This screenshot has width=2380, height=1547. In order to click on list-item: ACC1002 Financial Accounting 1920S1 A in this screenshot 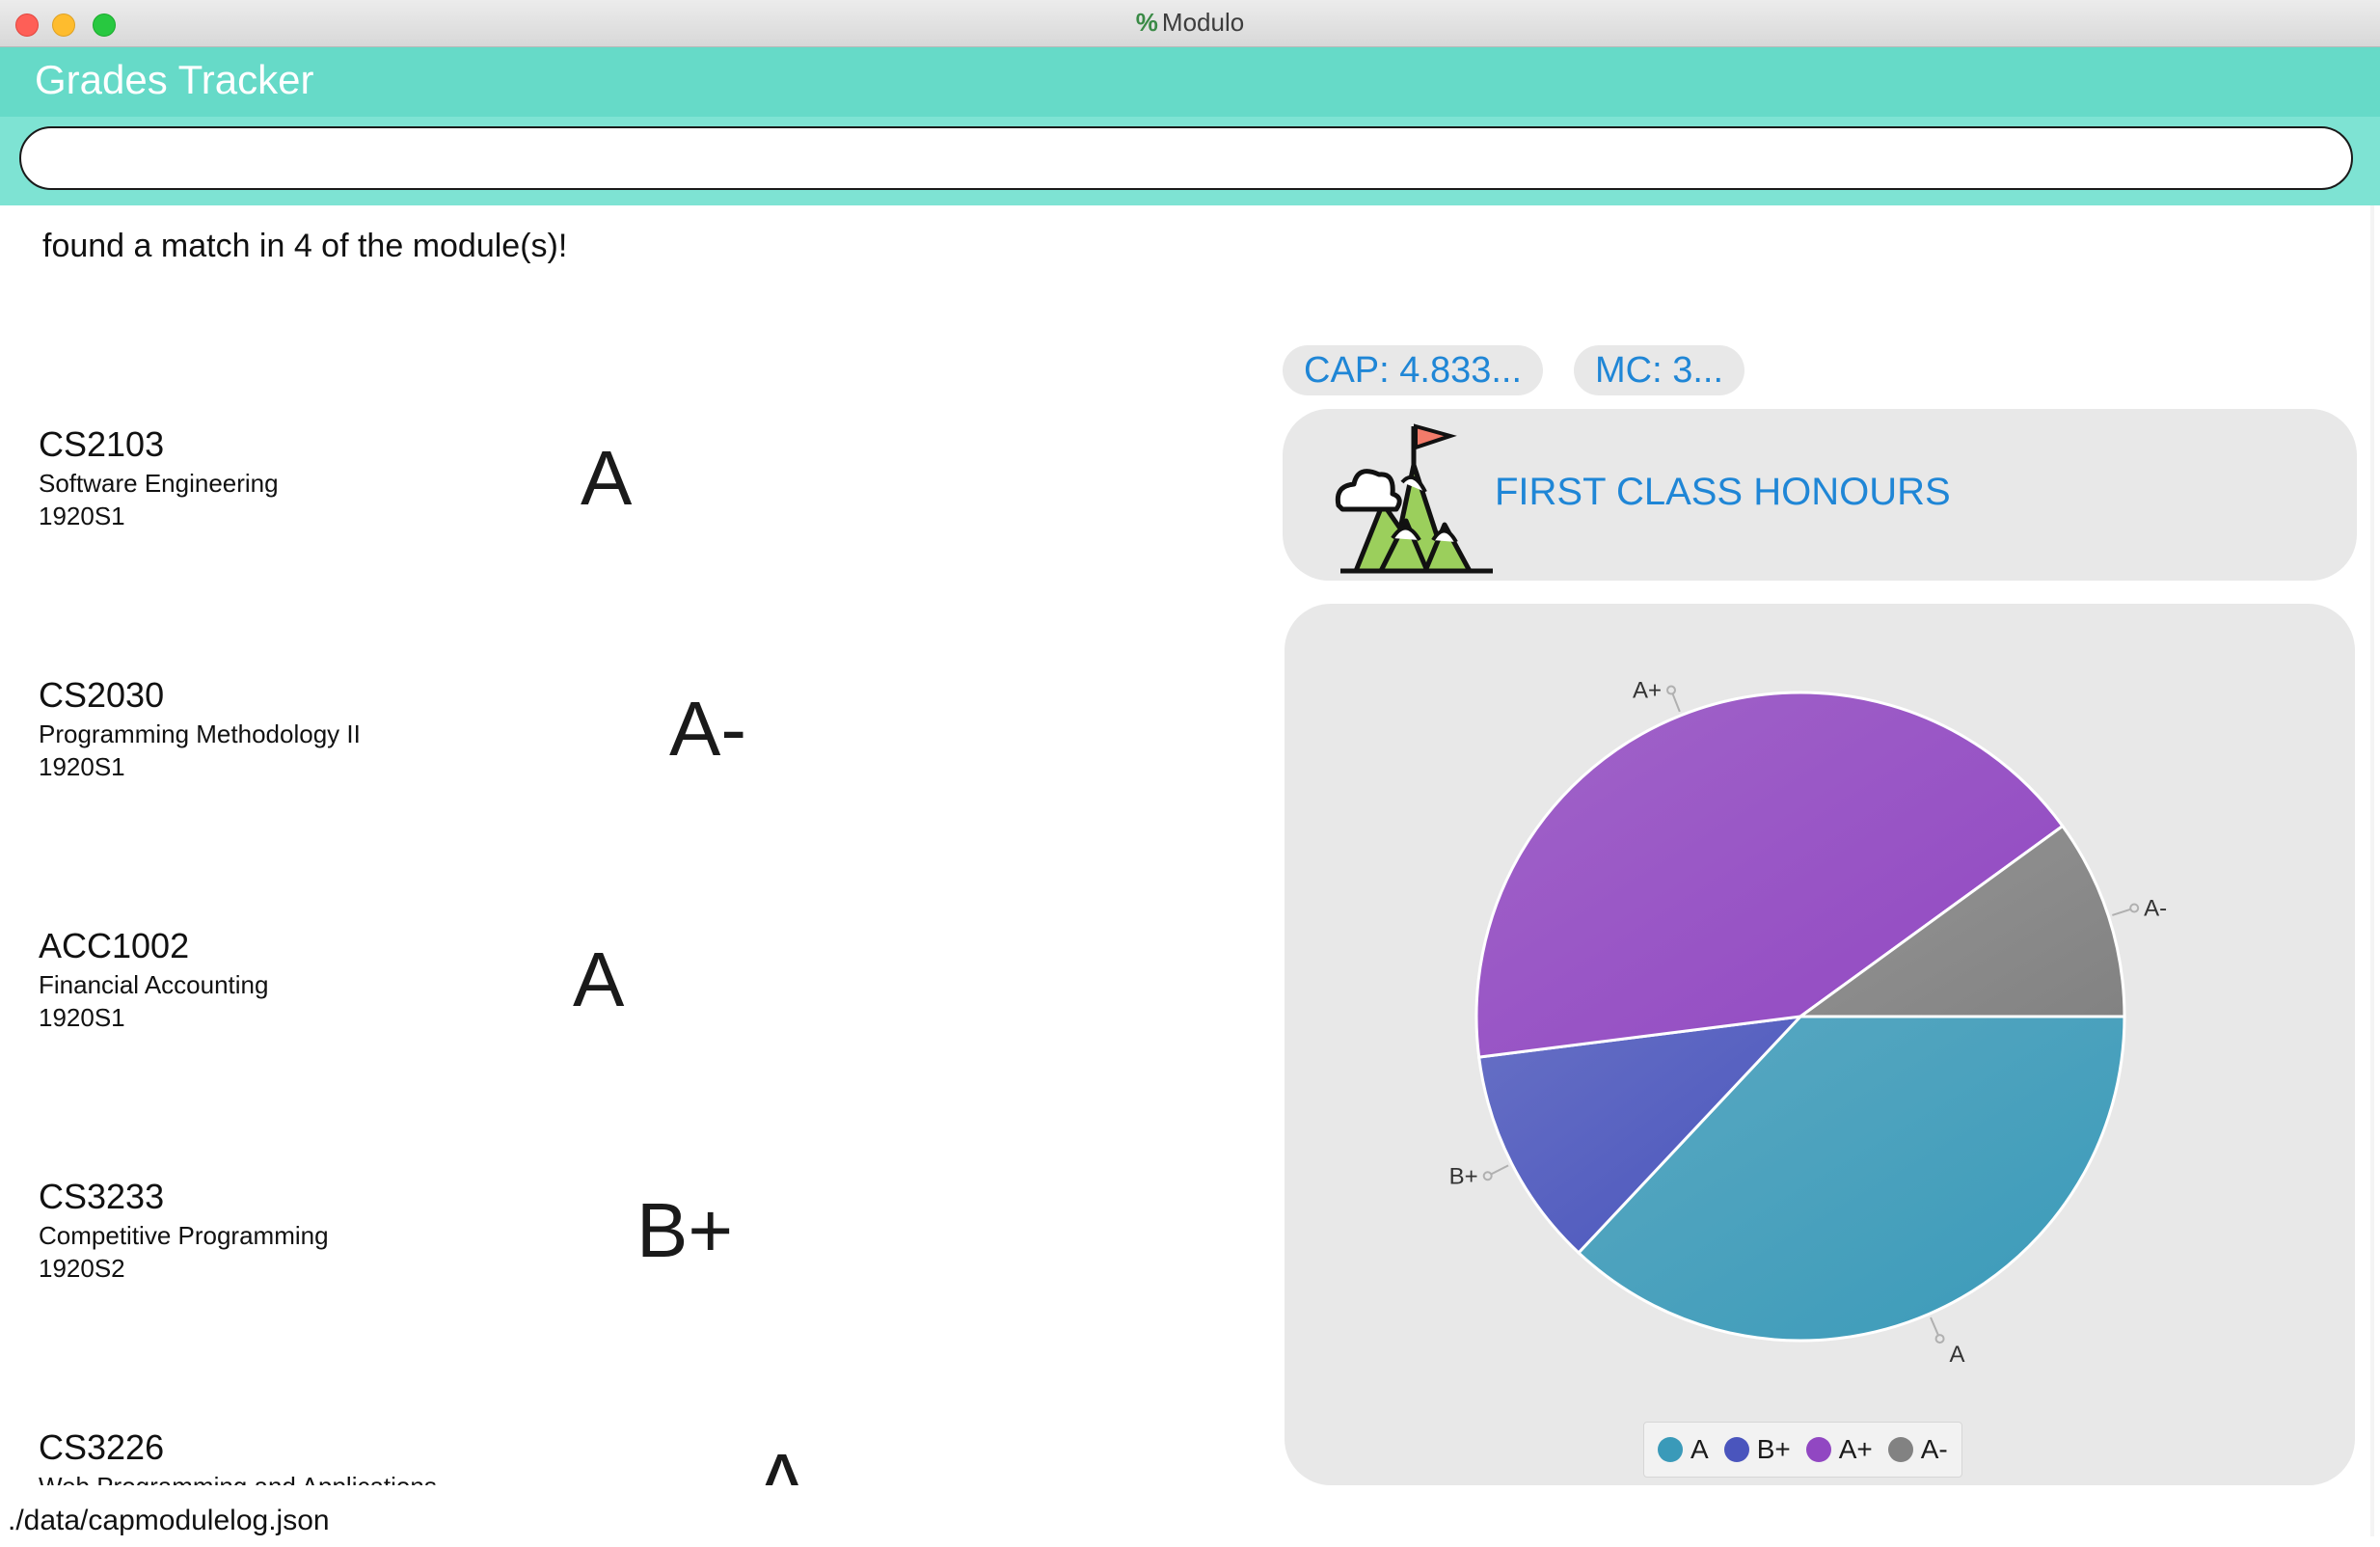, I will do `click(627, 1023)`.